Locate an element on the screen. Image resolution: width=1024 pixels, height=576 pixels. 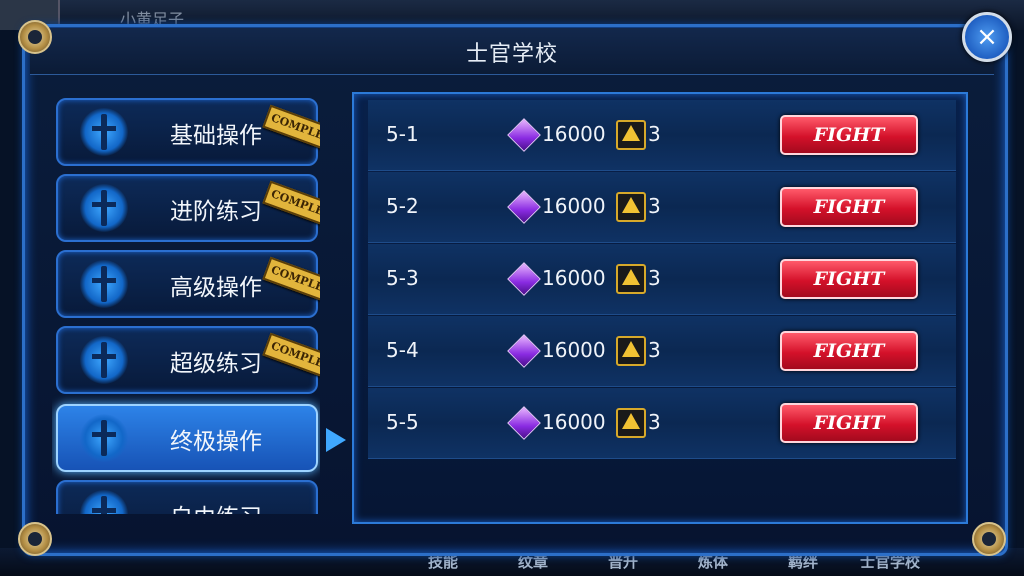
category-item: 超级练习 COMPLETE is located at coordinates (188, 360).